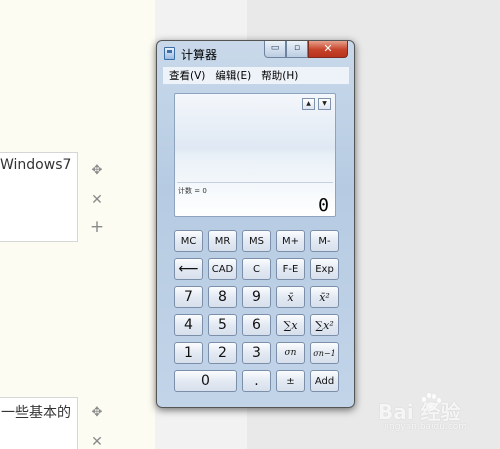  What do you see at coordinates (232, 75) in the screenshot?
I see `menu-edit: 编辑(E)` at bounding box center [232, 75].